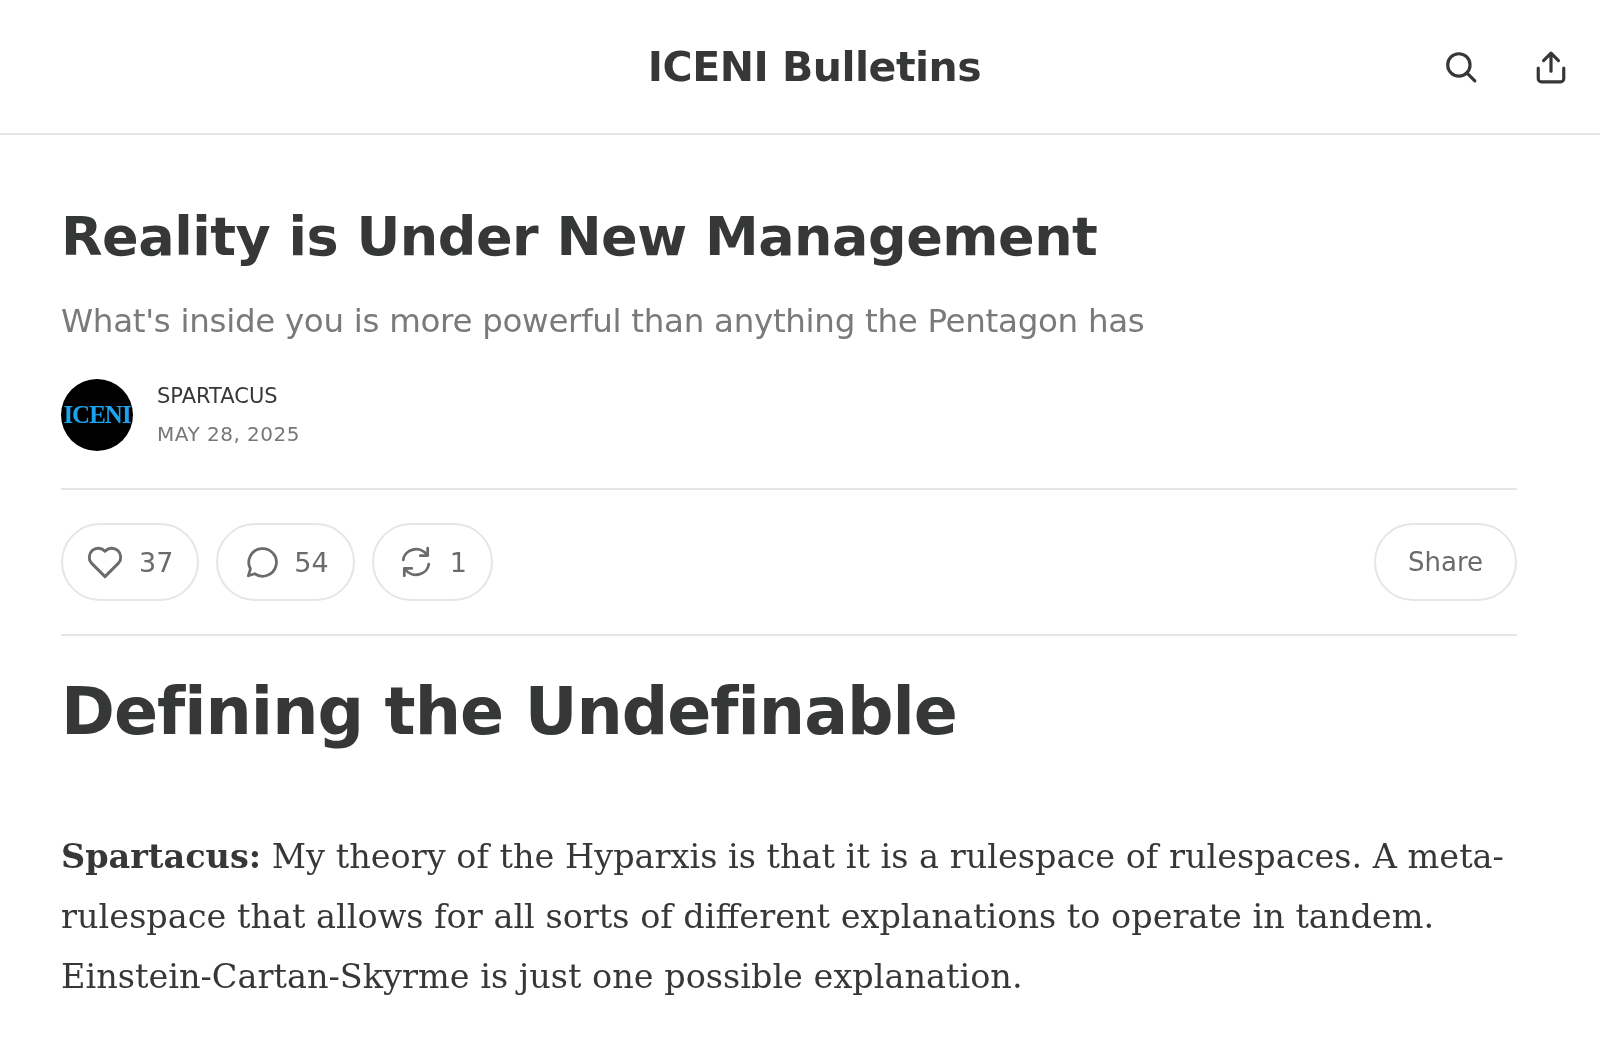 This screenshot has width=1600, height=1058. What do you see at coordinates (432, 562) in the screenshot?
I see `restack-button: 1` at bounding box center [432, 562].